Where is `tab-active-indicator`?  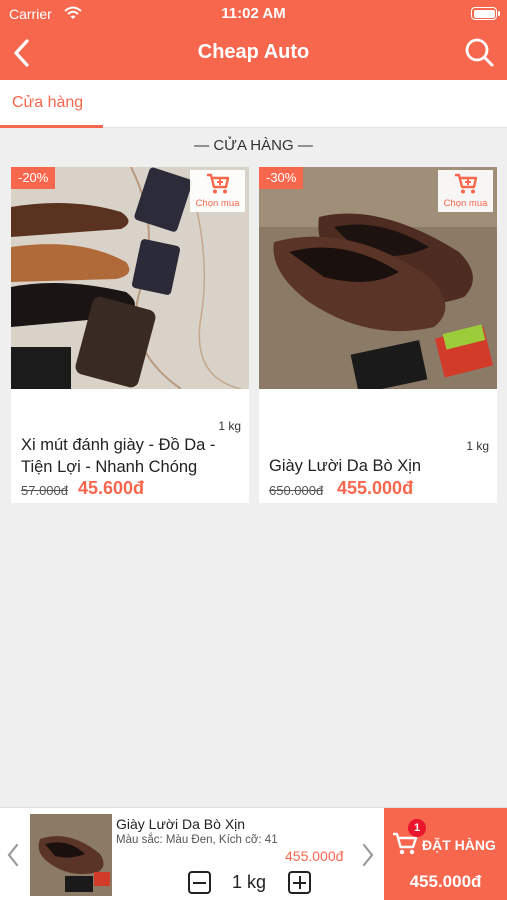 tab-active-indicator is located at coordinates (51, 126).